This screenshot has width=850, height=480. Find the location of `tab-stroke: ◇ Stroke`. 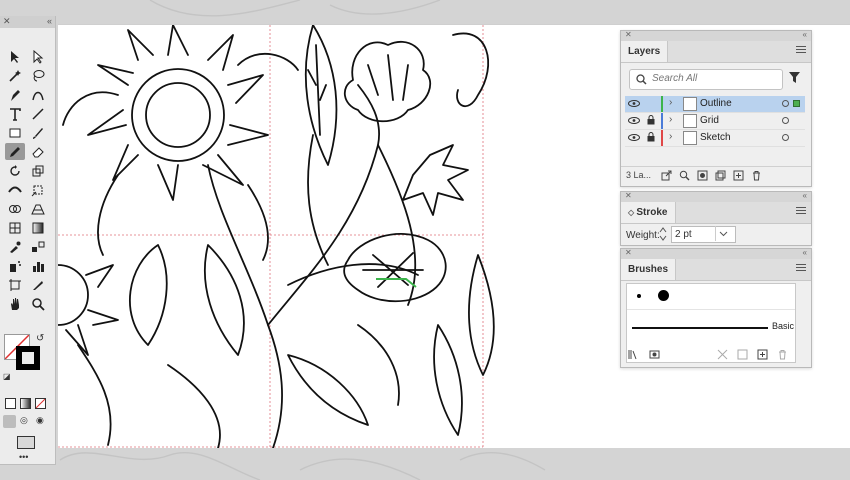

tab-stroke: ◇ Stroke is located at coordinates (648, 212).